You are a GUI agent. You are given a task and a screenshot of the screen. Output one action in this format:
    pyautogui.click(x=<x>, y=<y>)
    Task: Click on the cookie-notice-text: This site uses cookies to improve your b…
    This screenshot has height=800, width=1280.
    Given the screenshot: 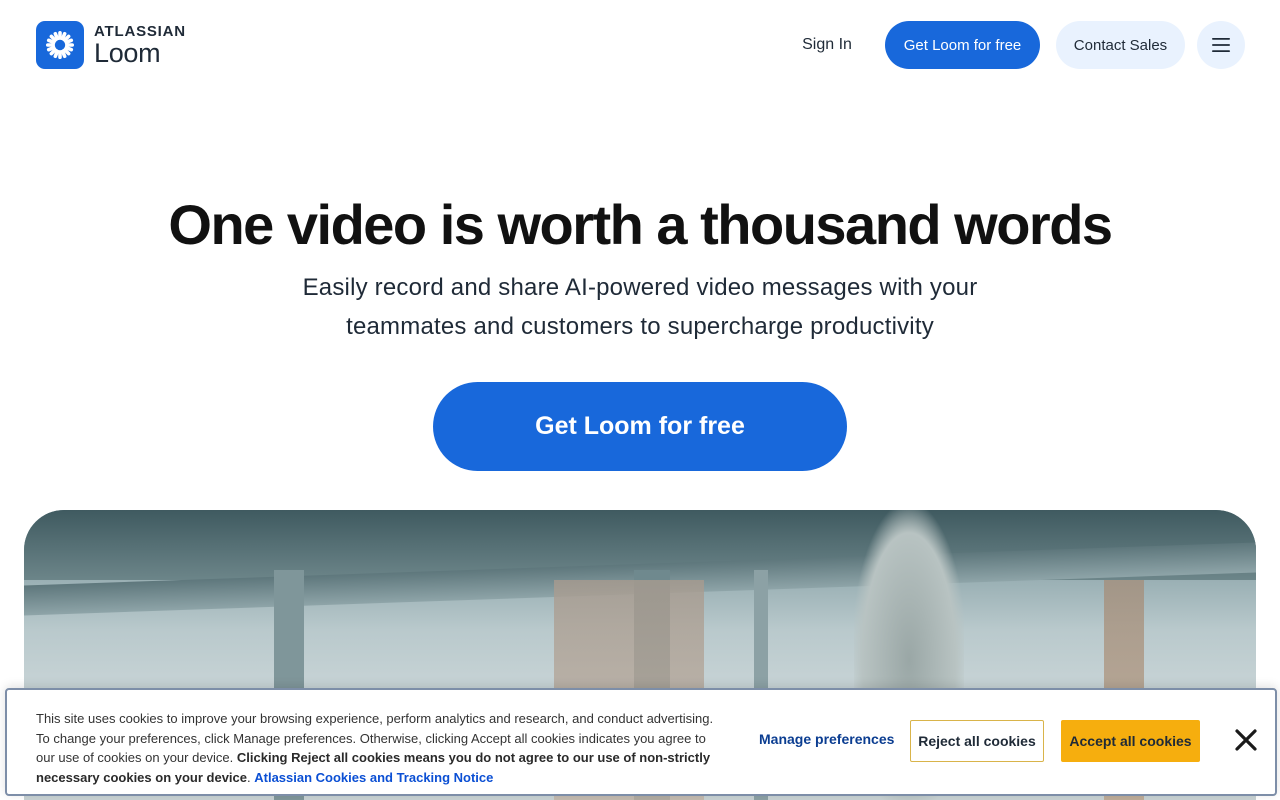 What is the action you would take?
    pyautogui.click(x=376, y=748)
    